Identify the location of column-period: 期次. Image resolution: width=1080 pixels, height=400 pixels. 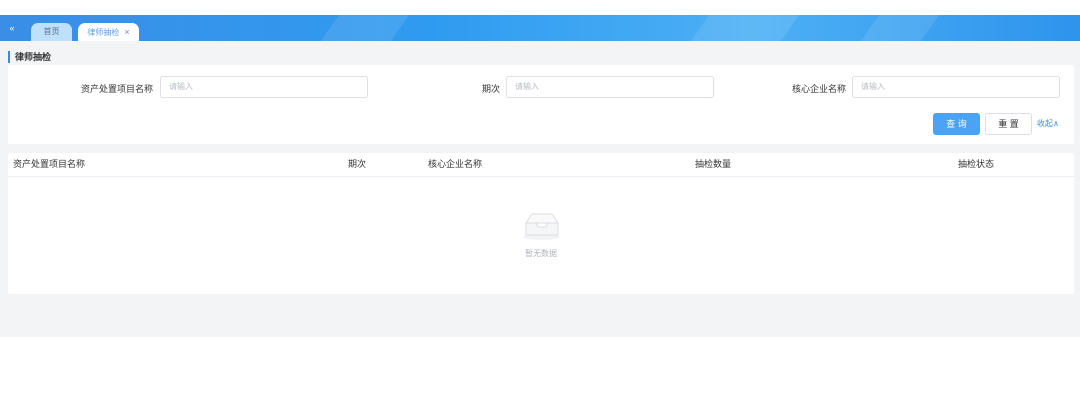
(357, 164).